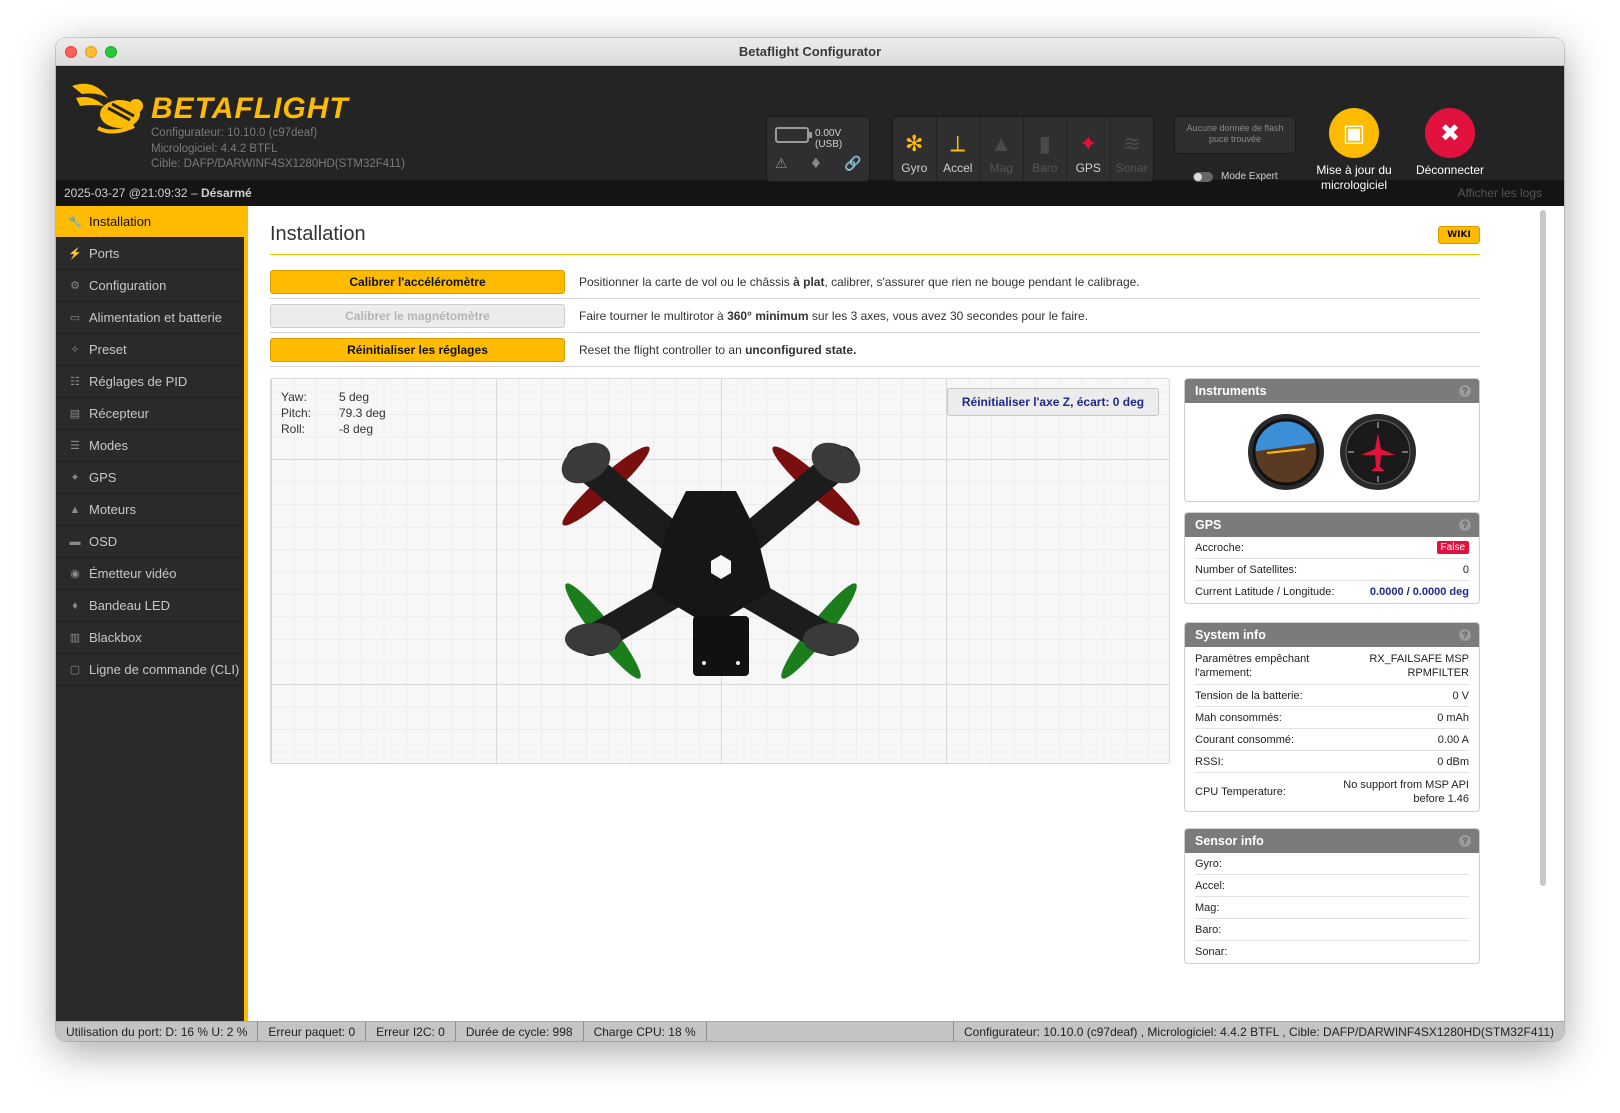 The image size is (1620, 1113). What do you see at coordinates (91, 52) in the screenshot?
I see `minimize-window-button` at bounding box center [91, 52].